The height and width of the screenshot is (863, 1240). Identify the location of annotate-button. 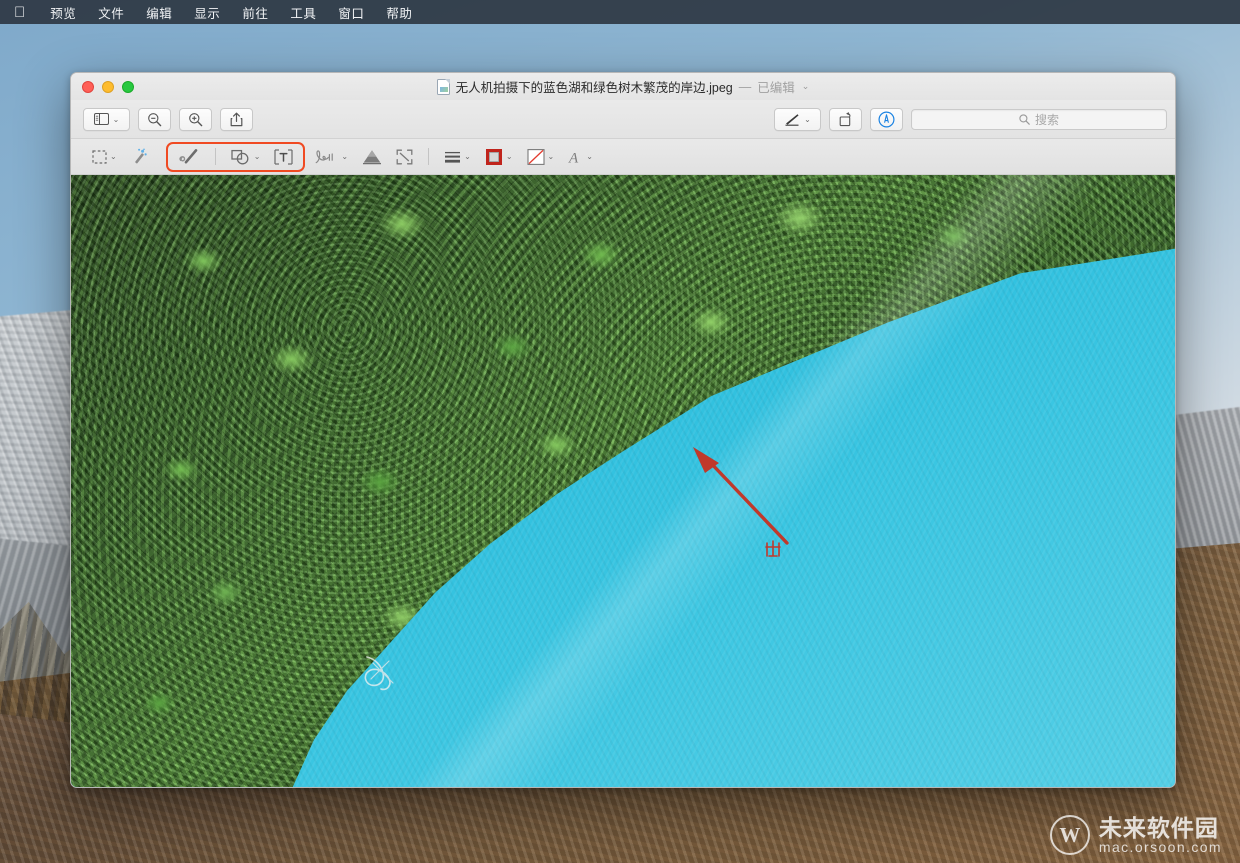
(886, 119).